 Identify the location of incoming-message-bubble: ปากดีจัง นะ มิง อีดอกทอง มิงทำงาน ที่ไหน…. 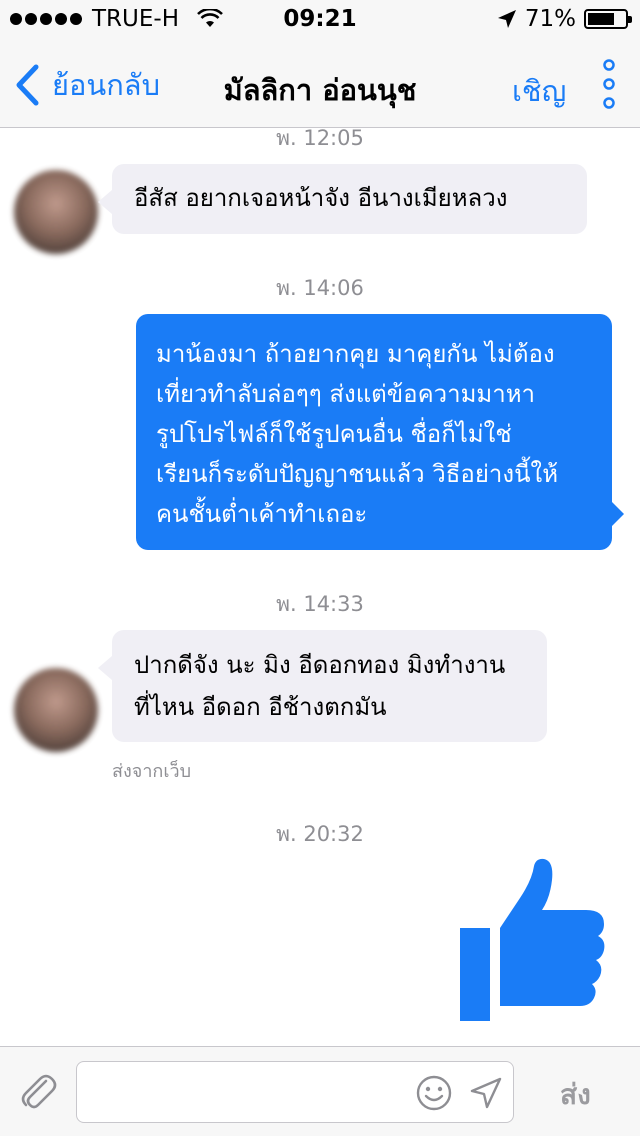
(322, 686).